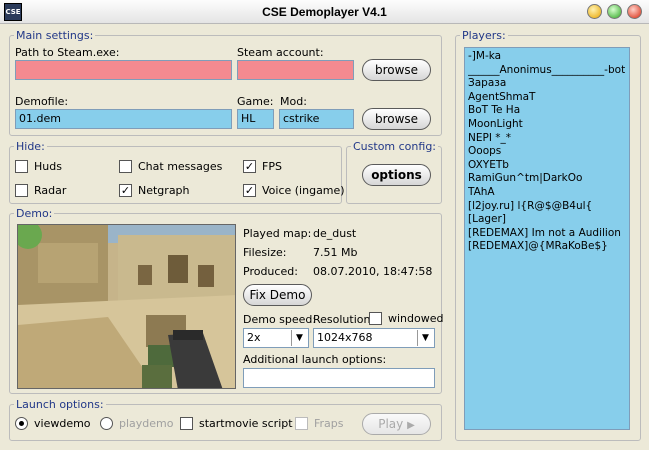 This screenshot has width=649, height=450. What do you see at coordinates (48, 166) in the screenshot?
I see `huds-label: Huds` at bounding box center [48, 166].